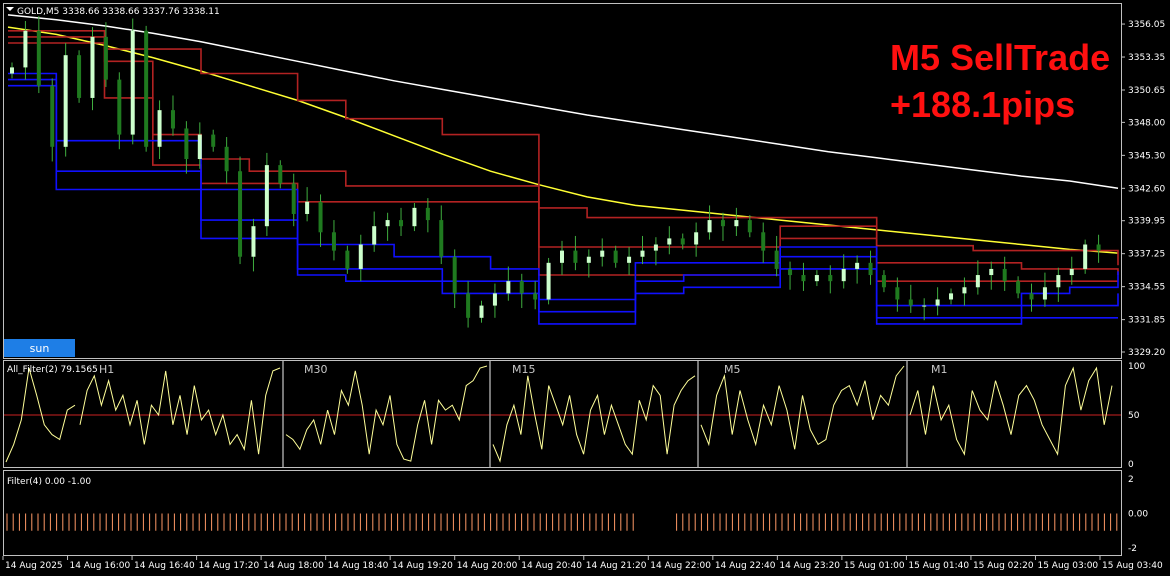 Image resolution: width=1170 pixels, height=576 pixels. I want to click on symbol-header: GOLD,M5 3338.66 3338.66 3337.76 3338.11, so click(118, 12).